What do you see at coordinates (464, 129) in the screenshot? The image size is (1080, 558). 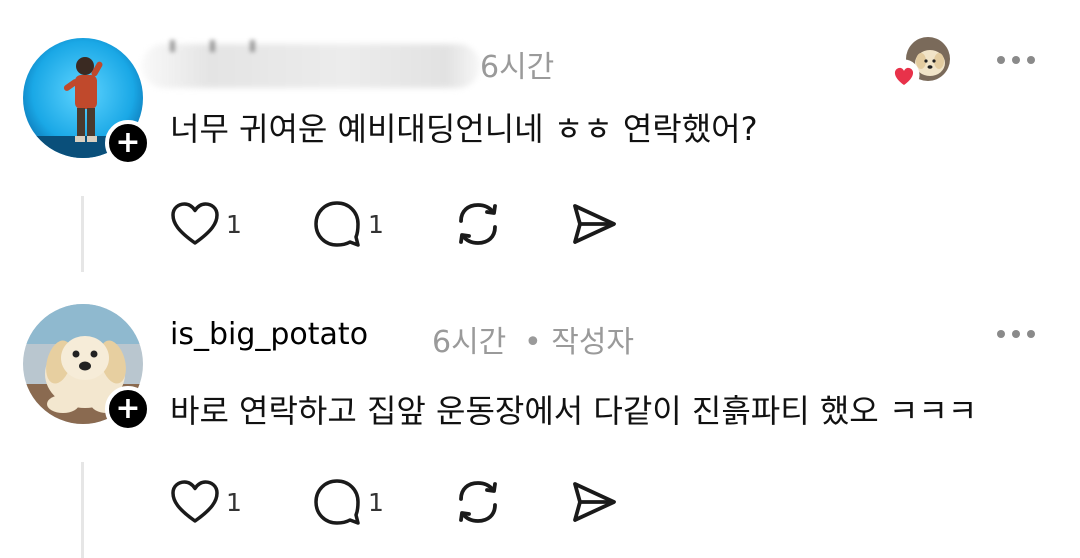 I see `comment-text: 너무 귀여운 예비대딩언니네 ㅎㅎ 연락했어?` at bounding box center [464, 129].